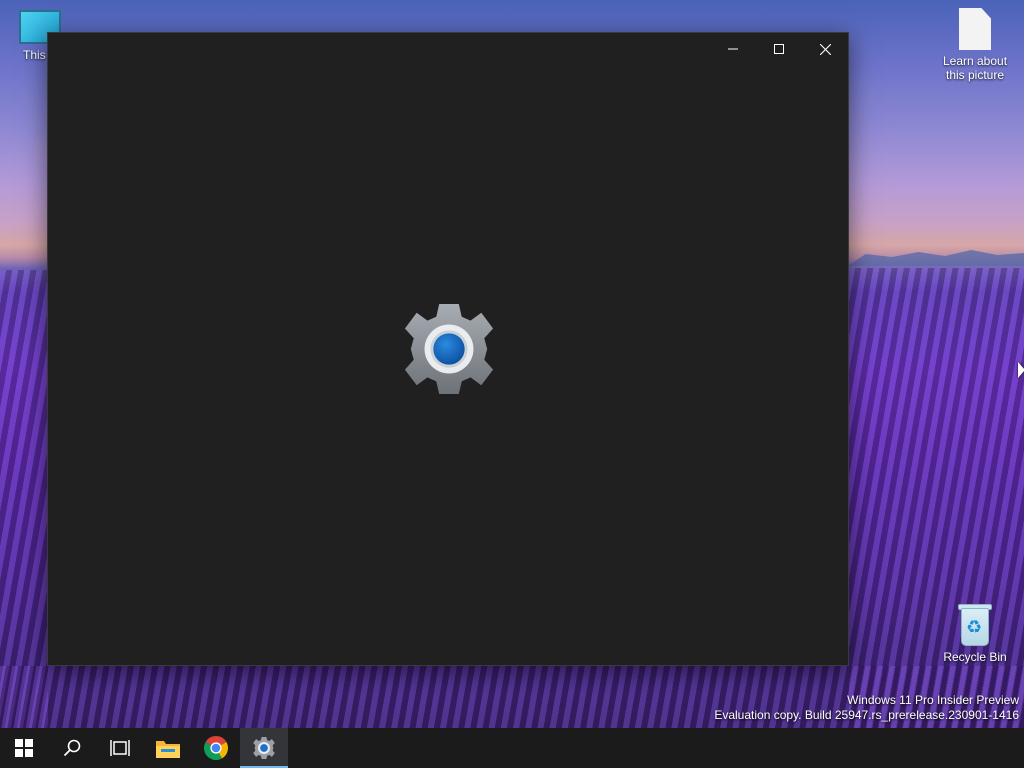 This screenshot has height=768, width=1024. I want to click on document-icon, so click(975, 29).